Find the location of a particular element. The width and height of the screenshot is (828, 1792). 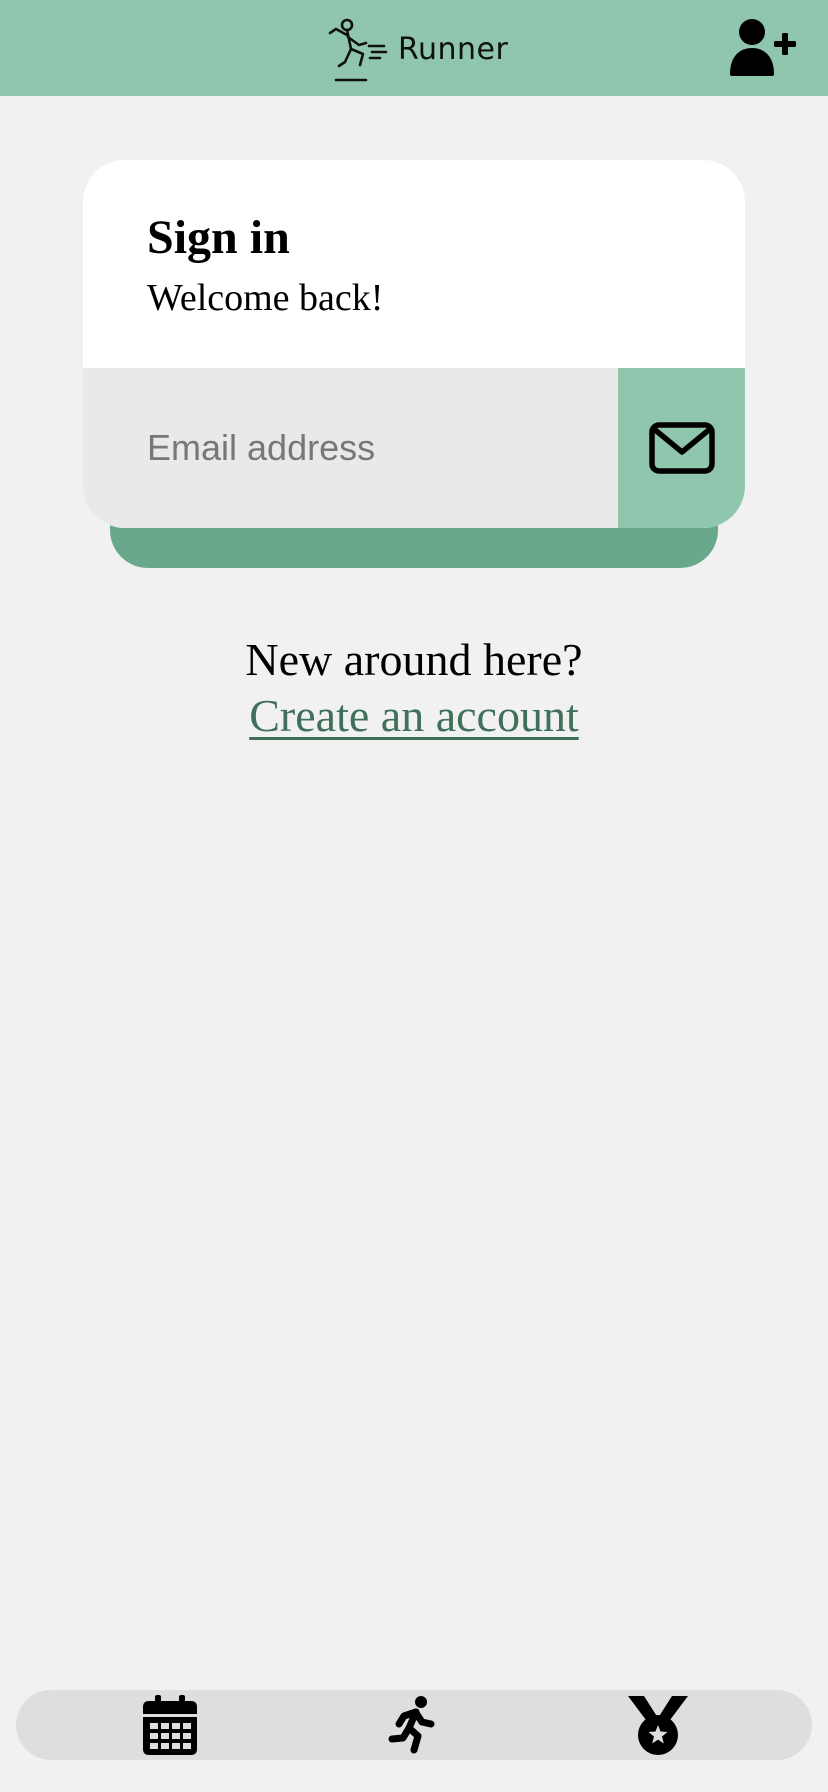

email-input is located at coordinates (350, 448).